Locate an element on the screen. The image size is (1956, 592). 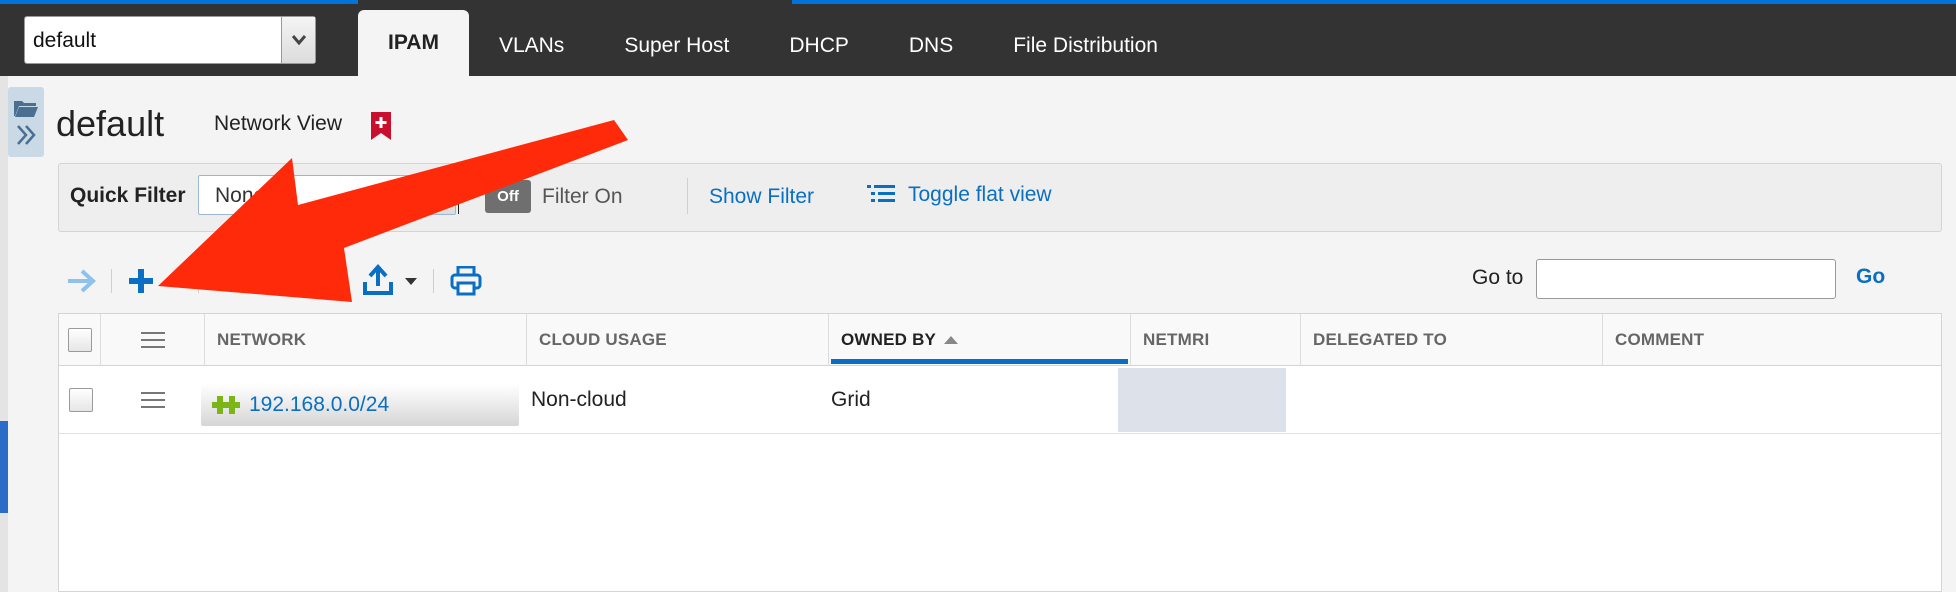
print-icon is located at coordinates (466, 281).